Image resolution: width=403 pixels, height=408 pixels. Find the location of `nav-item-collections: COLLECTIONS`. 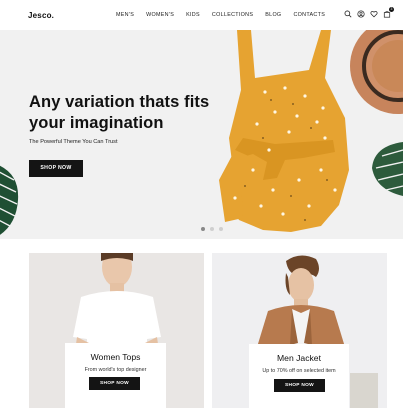

nav-item-collections: COLLECTIONS is located at coordinates (232, 15).